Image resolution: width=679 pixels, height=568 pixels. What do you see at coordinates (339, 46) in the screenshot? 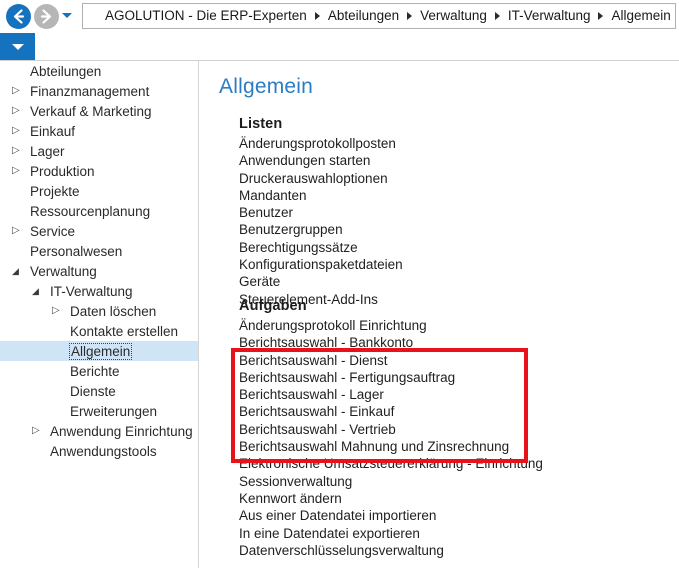
I see `ribbon-bar` at bounding box center [339, 46].